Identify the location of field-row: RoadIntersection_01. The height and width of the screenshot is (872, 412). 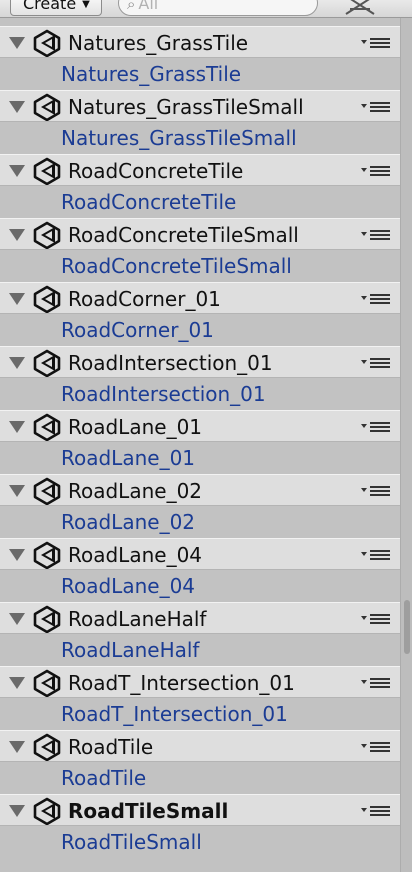
(200, 394).